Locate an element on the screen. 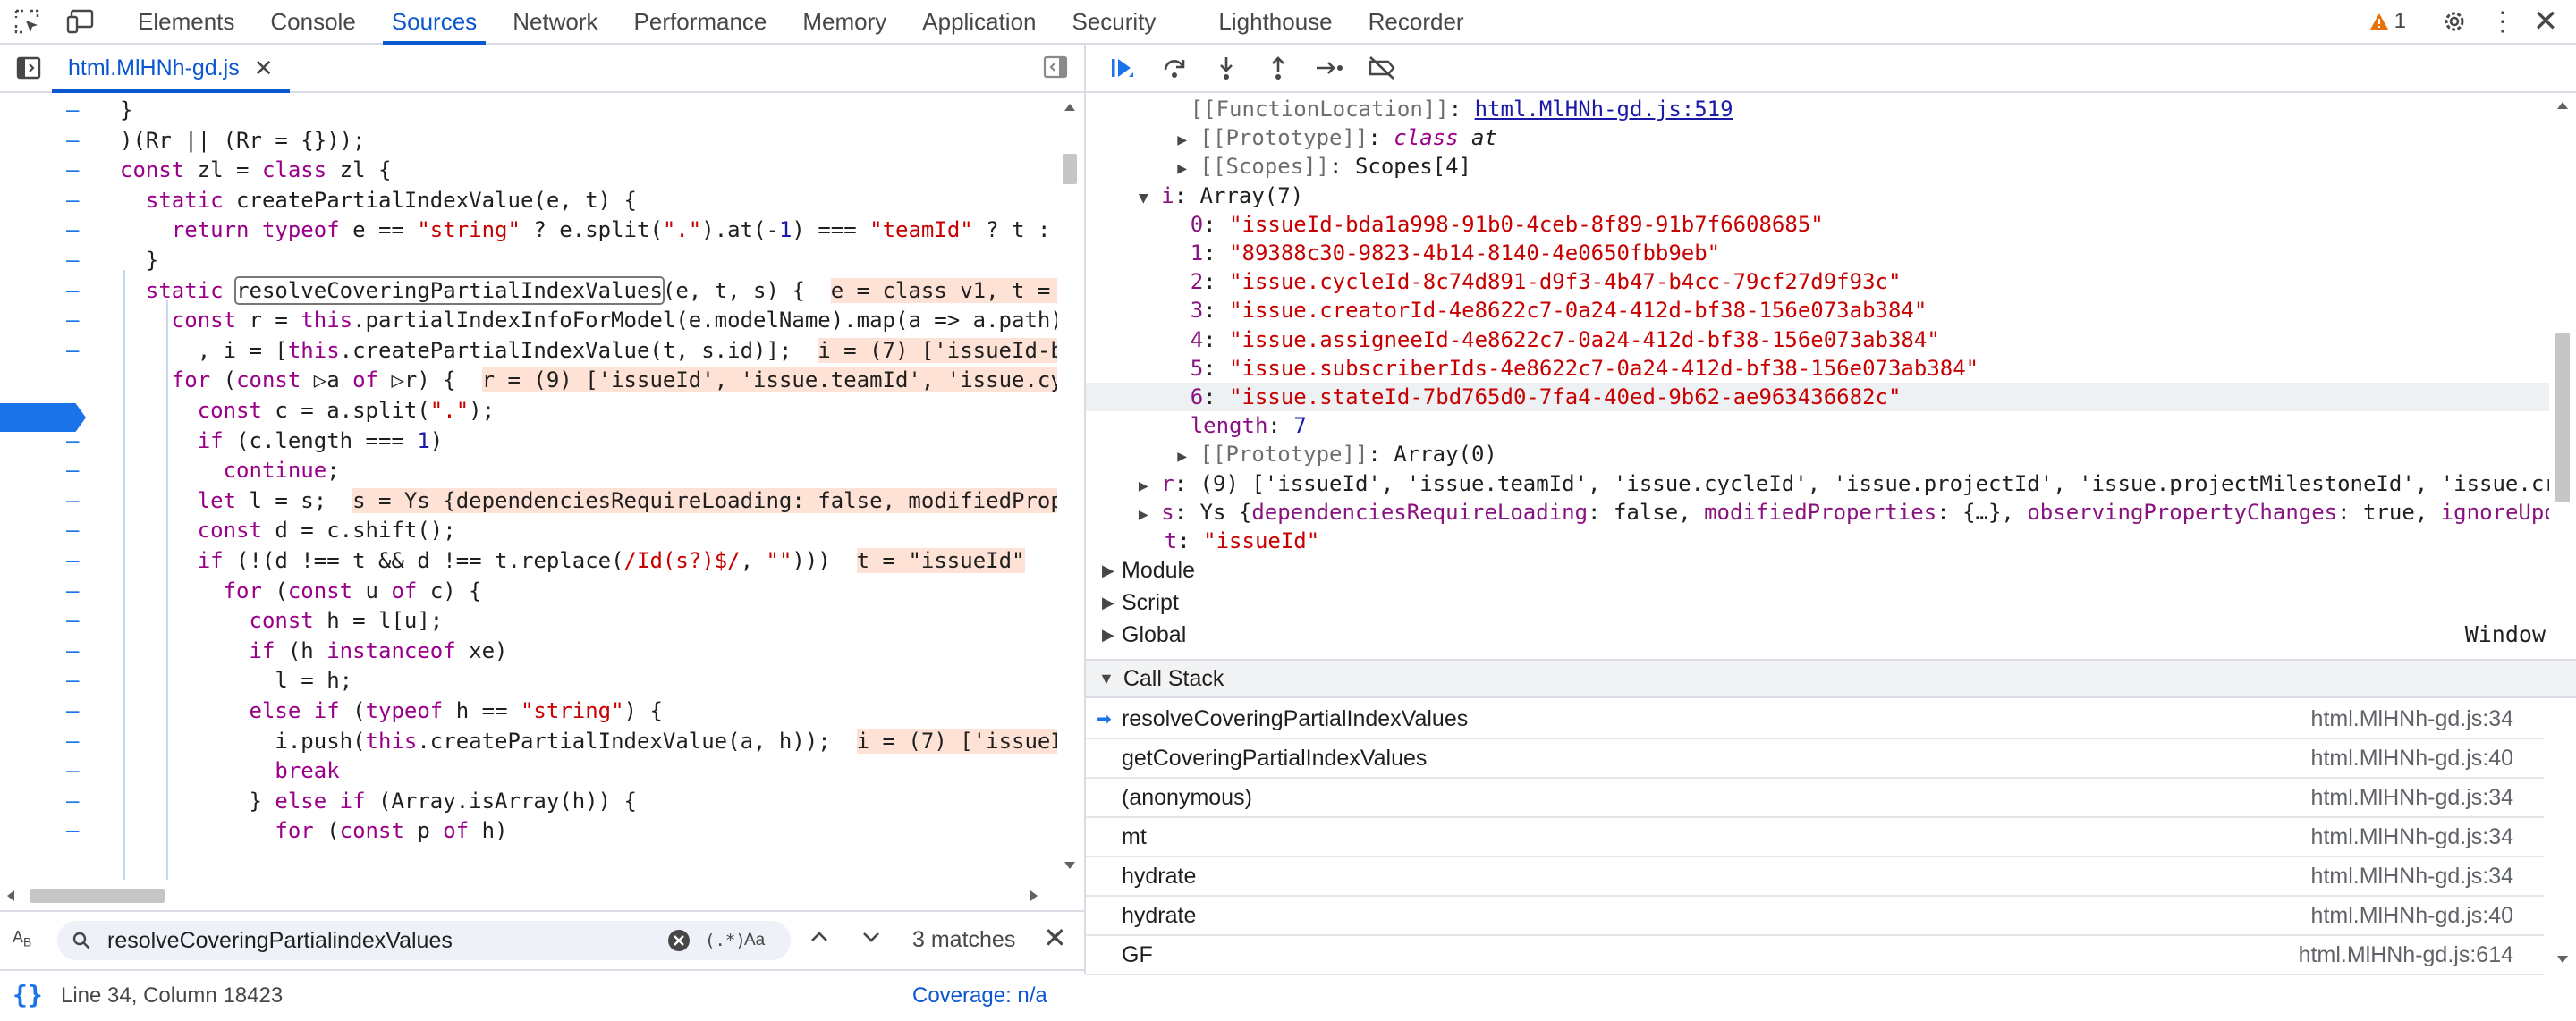 The width and height of the screenshot is (2576, 1021). scope-entry: ▼ i: Array(7) is located at coordinates (1817, 195).